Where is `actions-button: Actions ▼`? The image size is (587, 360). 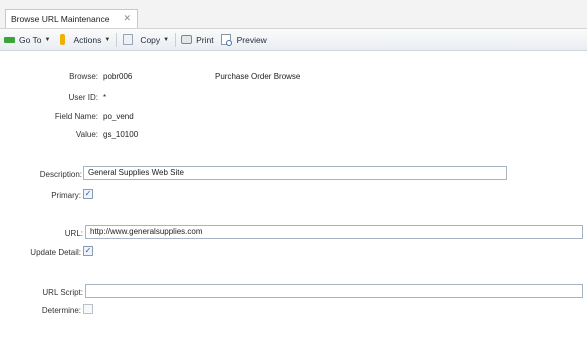 actions-button: Actions ▼ is located at coordinates (85, 39).